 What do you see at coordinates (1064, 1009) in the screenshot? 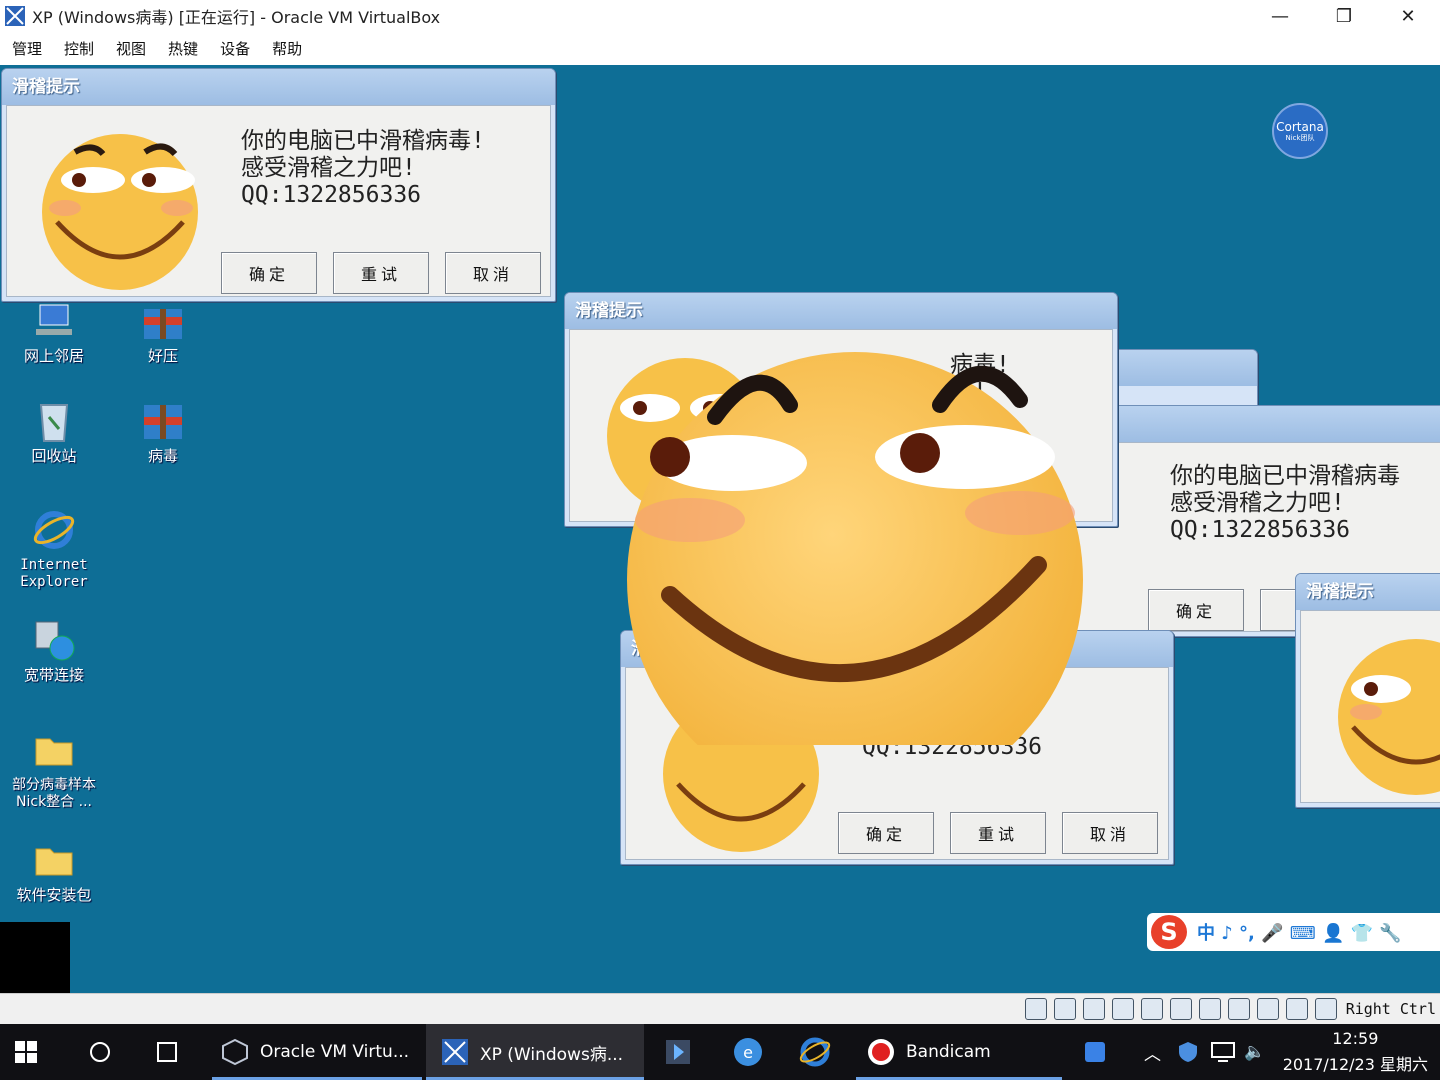
I see `optical-drive-icon` at bounding box center [1064, 1009].